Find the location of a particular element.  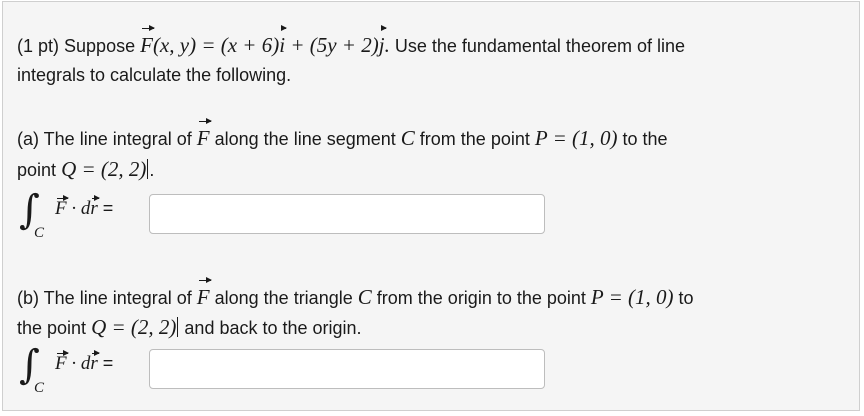

field-formula-part: (x, y) = (x + 6) is located at coordinates (216, 45).